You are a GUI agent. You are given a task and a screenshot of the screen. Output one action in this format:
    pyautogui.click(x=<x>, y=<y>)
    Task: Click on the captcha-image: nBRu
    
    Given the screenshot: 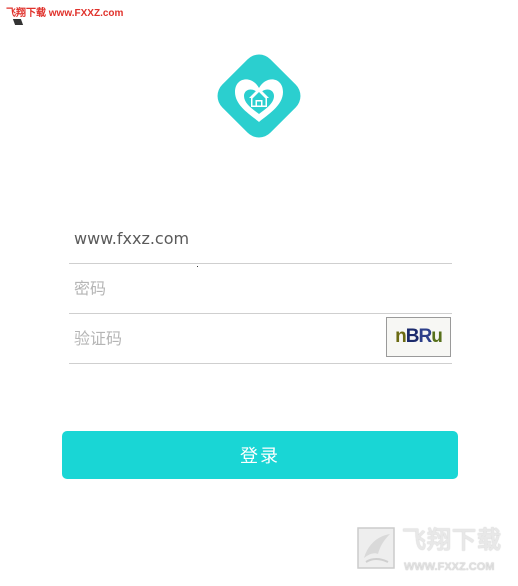 What is the action you would take?
    pyautogui.click(x=418, y=337)
    